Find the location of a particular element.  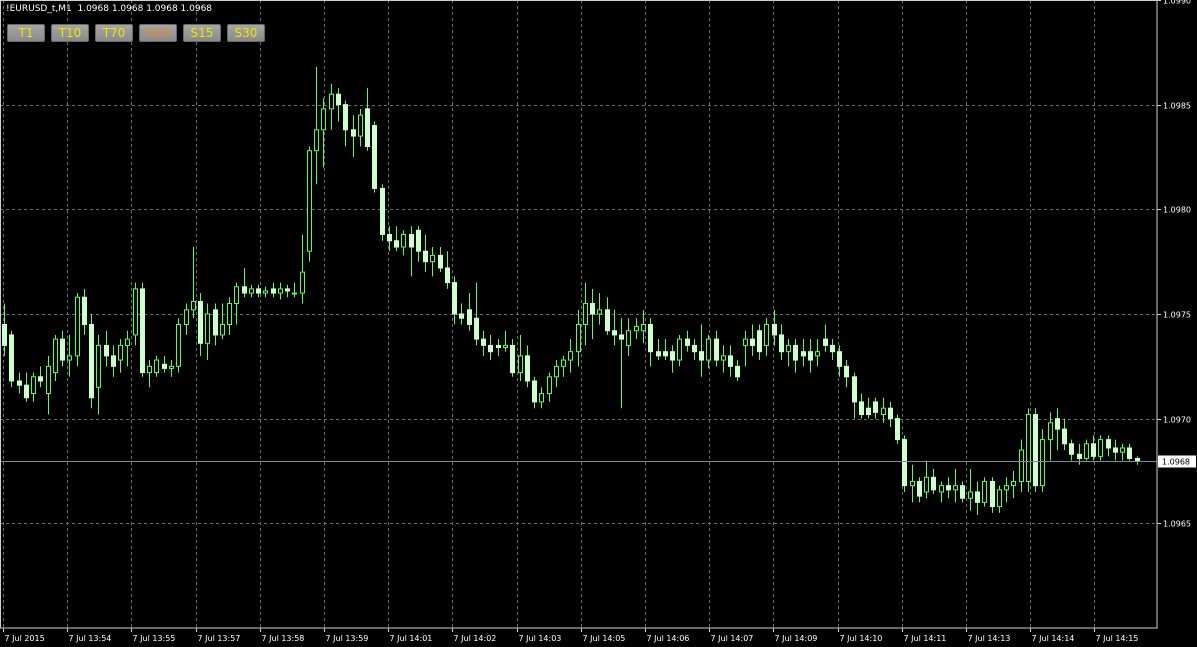

y-tick-label: 1.0970 is located at coordinates (1177, 420).